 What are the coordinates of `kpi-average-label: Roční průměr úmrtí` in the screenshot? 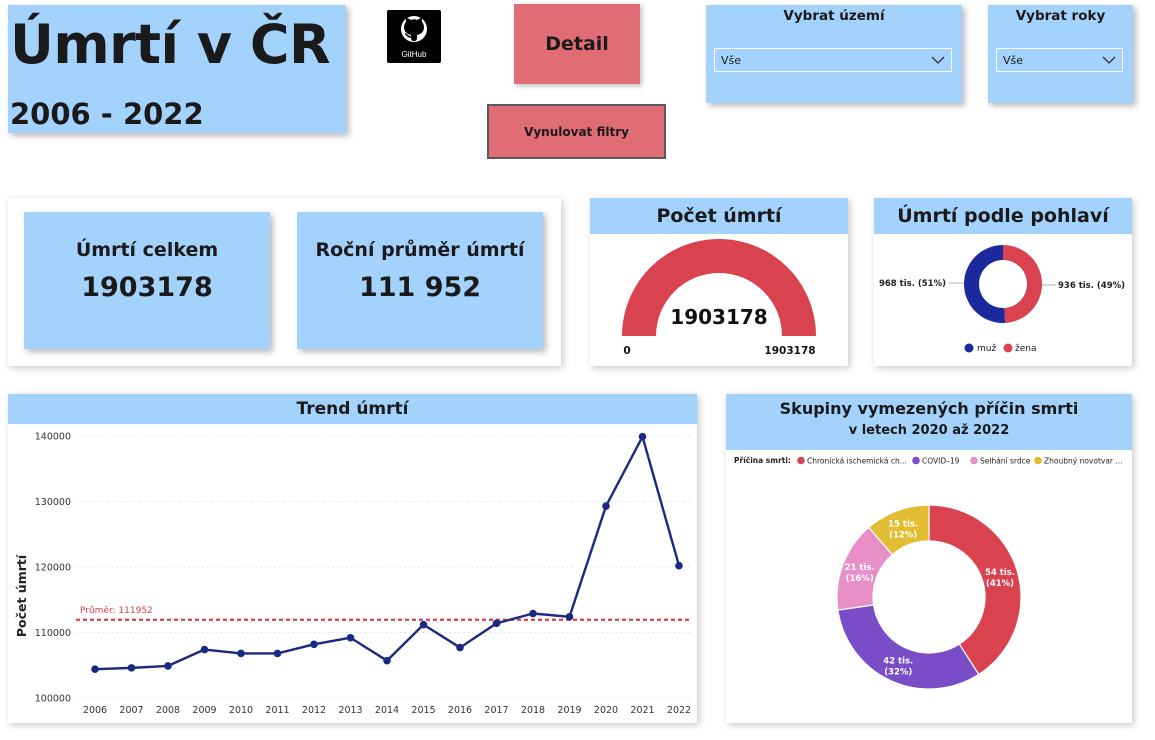 It's located at (420, 250).